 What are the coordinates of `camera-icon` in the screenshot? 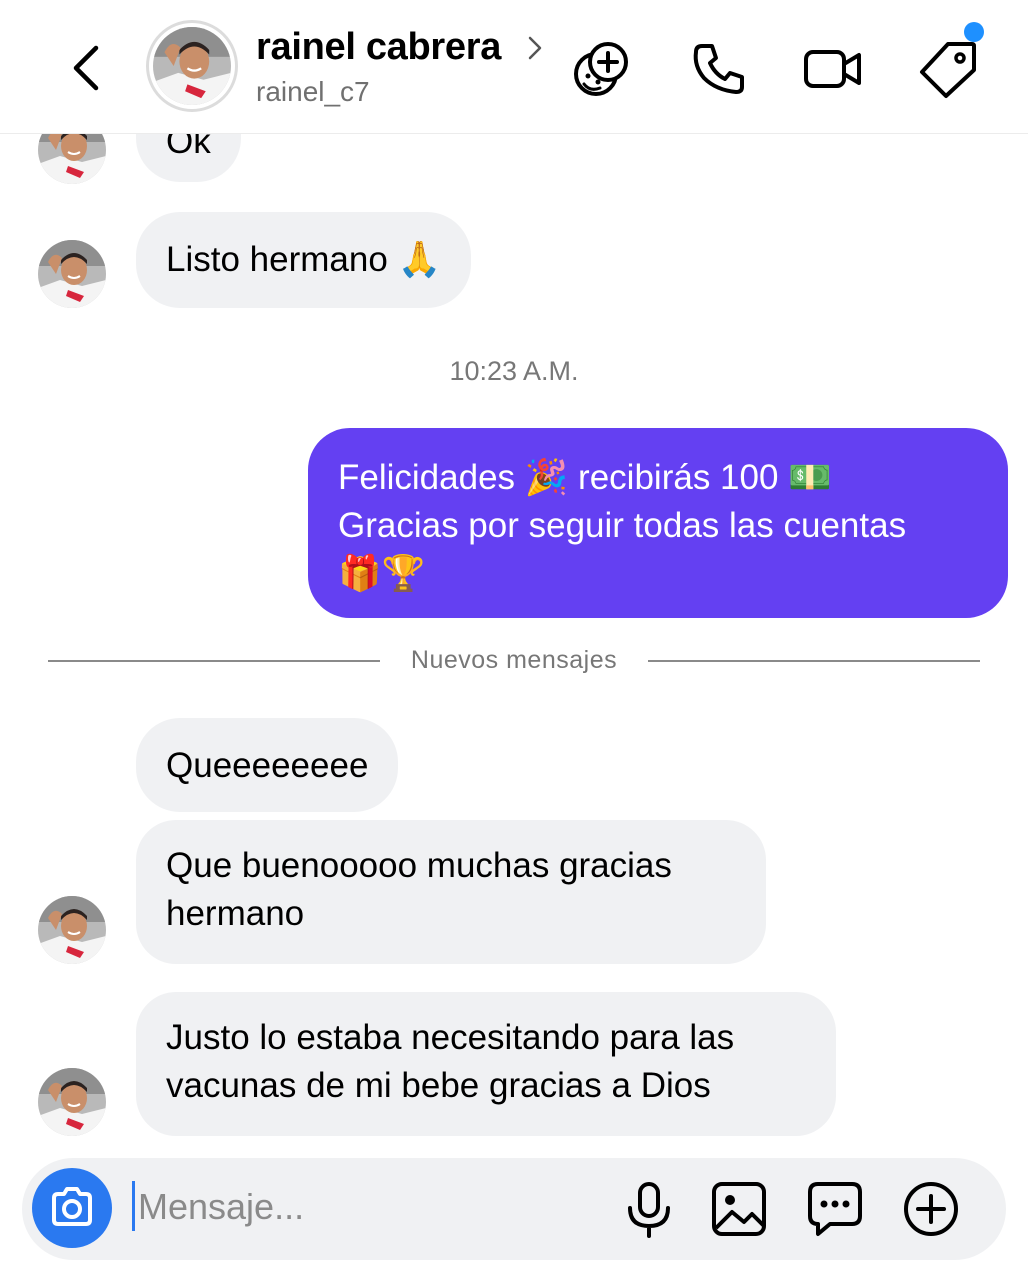 It's located at (72, 1206).